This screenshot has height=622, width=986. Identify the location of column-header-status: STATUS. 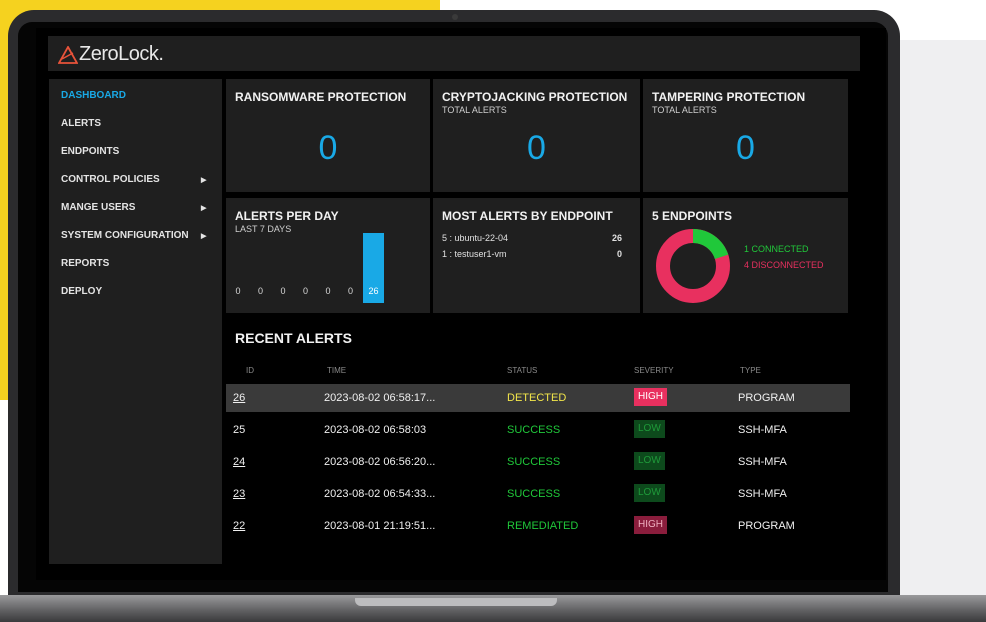
(522, 370).